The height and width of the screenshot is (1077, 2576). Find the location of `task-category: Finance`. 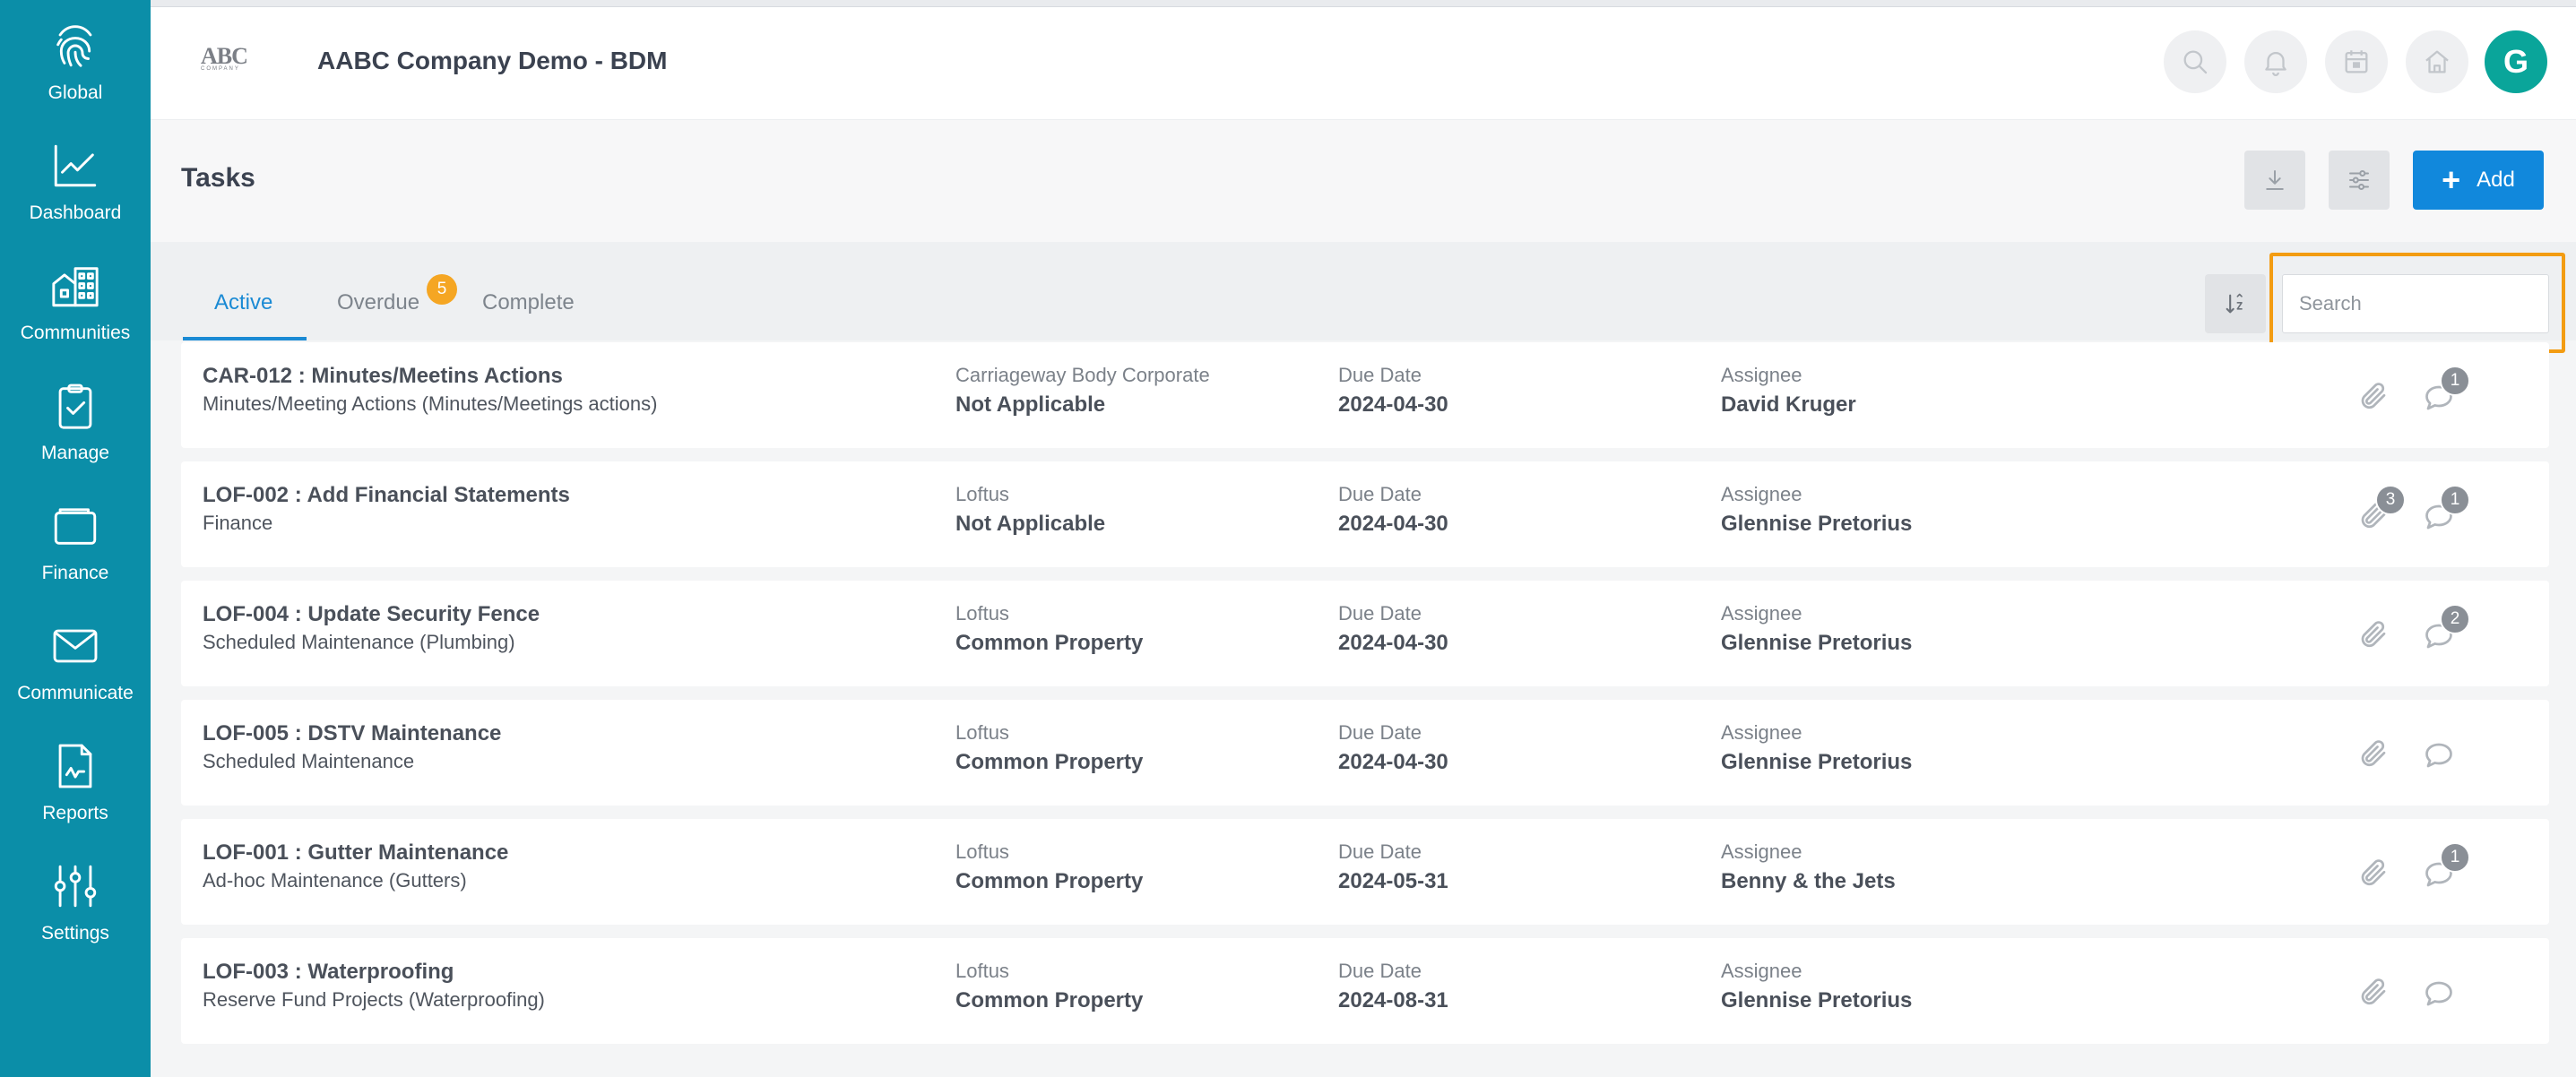

task-category: Finance is located at coordinates (238, 523).